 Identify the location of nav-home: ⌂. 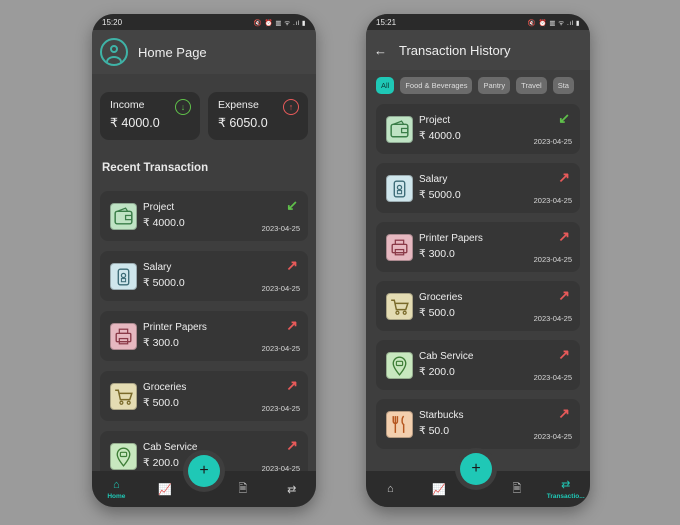
(390, 489).